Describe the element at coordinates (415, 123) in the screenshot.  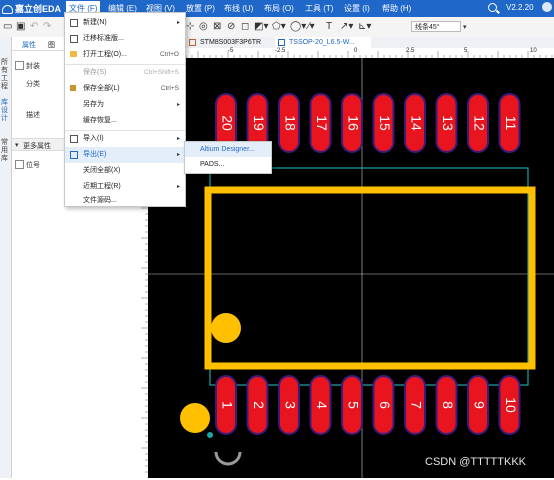
I see `pad-14: 14` at that location.